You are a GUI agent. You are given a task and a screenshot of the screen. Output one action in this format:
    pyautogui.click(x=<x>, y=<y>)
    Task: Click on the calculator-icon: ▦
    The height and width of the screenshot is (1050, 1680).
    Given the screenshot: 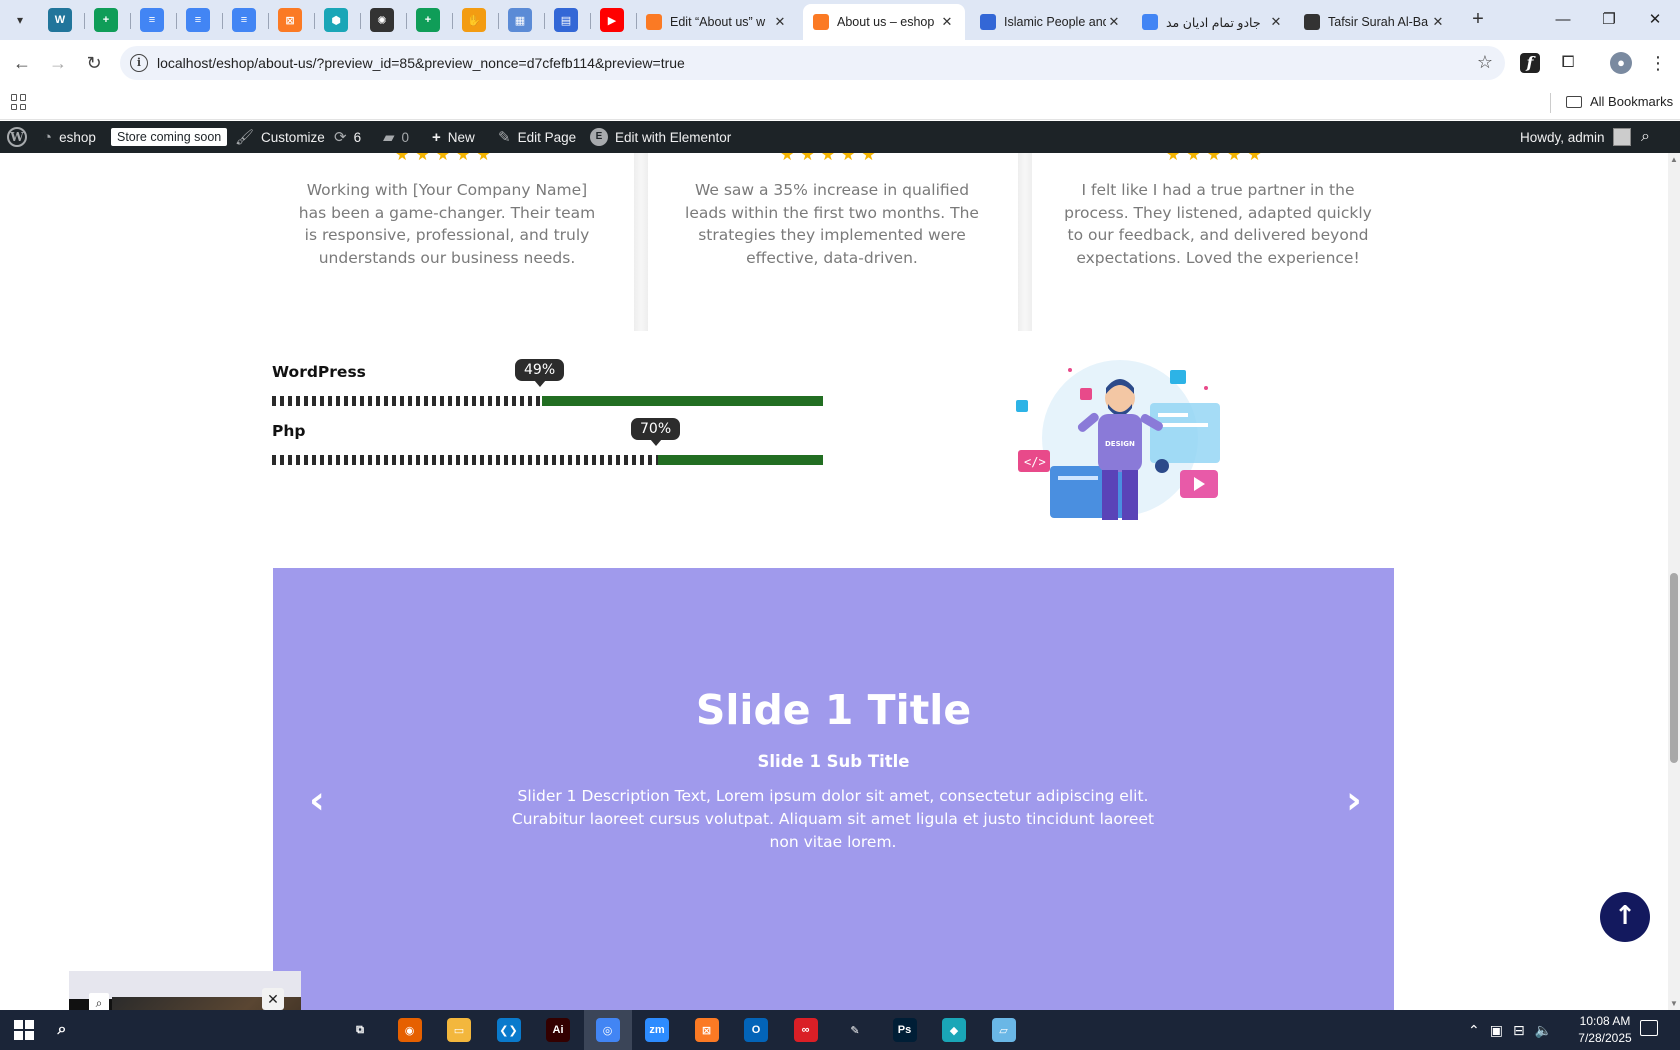 What is the action you would take?
    pyautogui.click(x=520, y=20)
    